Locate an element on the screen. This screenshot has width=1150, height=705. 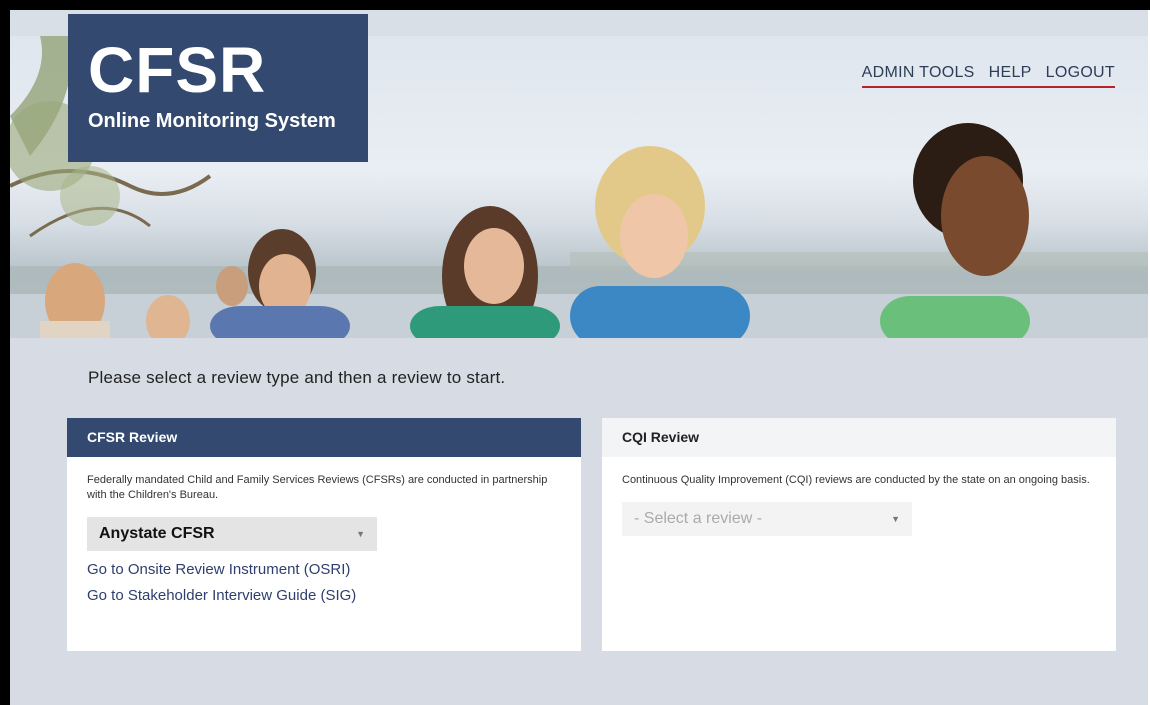
card-title: CQI Review is located at coordinates (859, 437).